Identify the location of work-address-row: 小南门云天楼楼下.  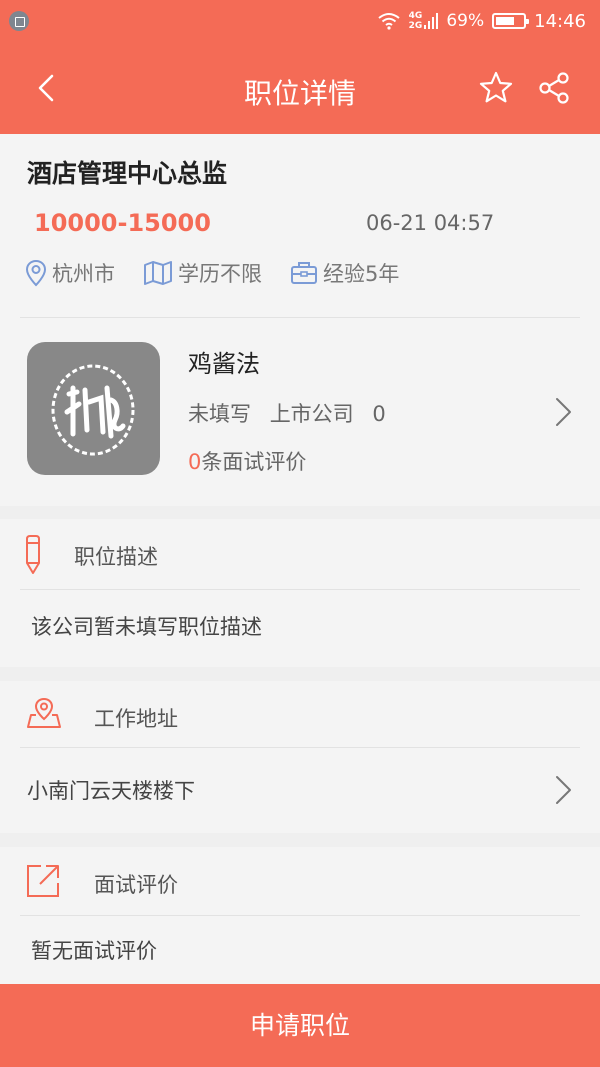
(300, 790).